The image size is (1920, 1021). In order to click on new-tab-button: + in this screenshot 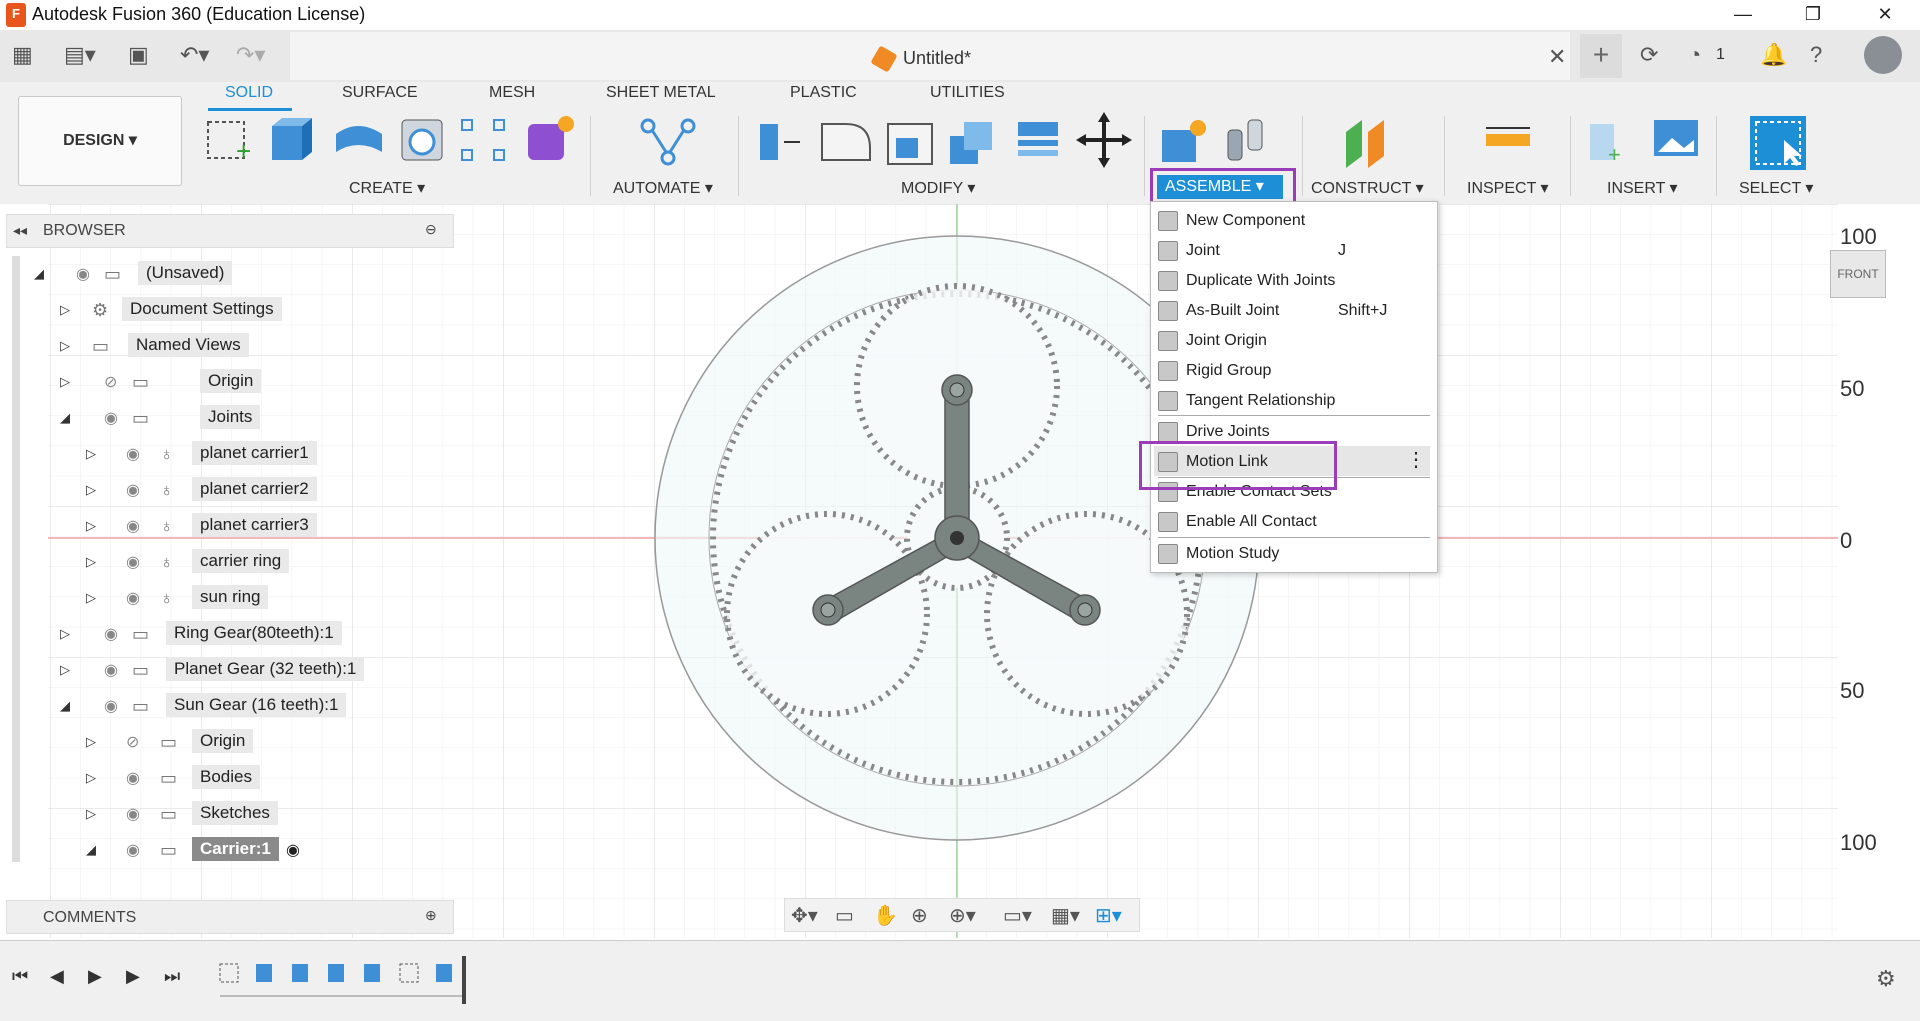, I will do `click(1601, 56)`.